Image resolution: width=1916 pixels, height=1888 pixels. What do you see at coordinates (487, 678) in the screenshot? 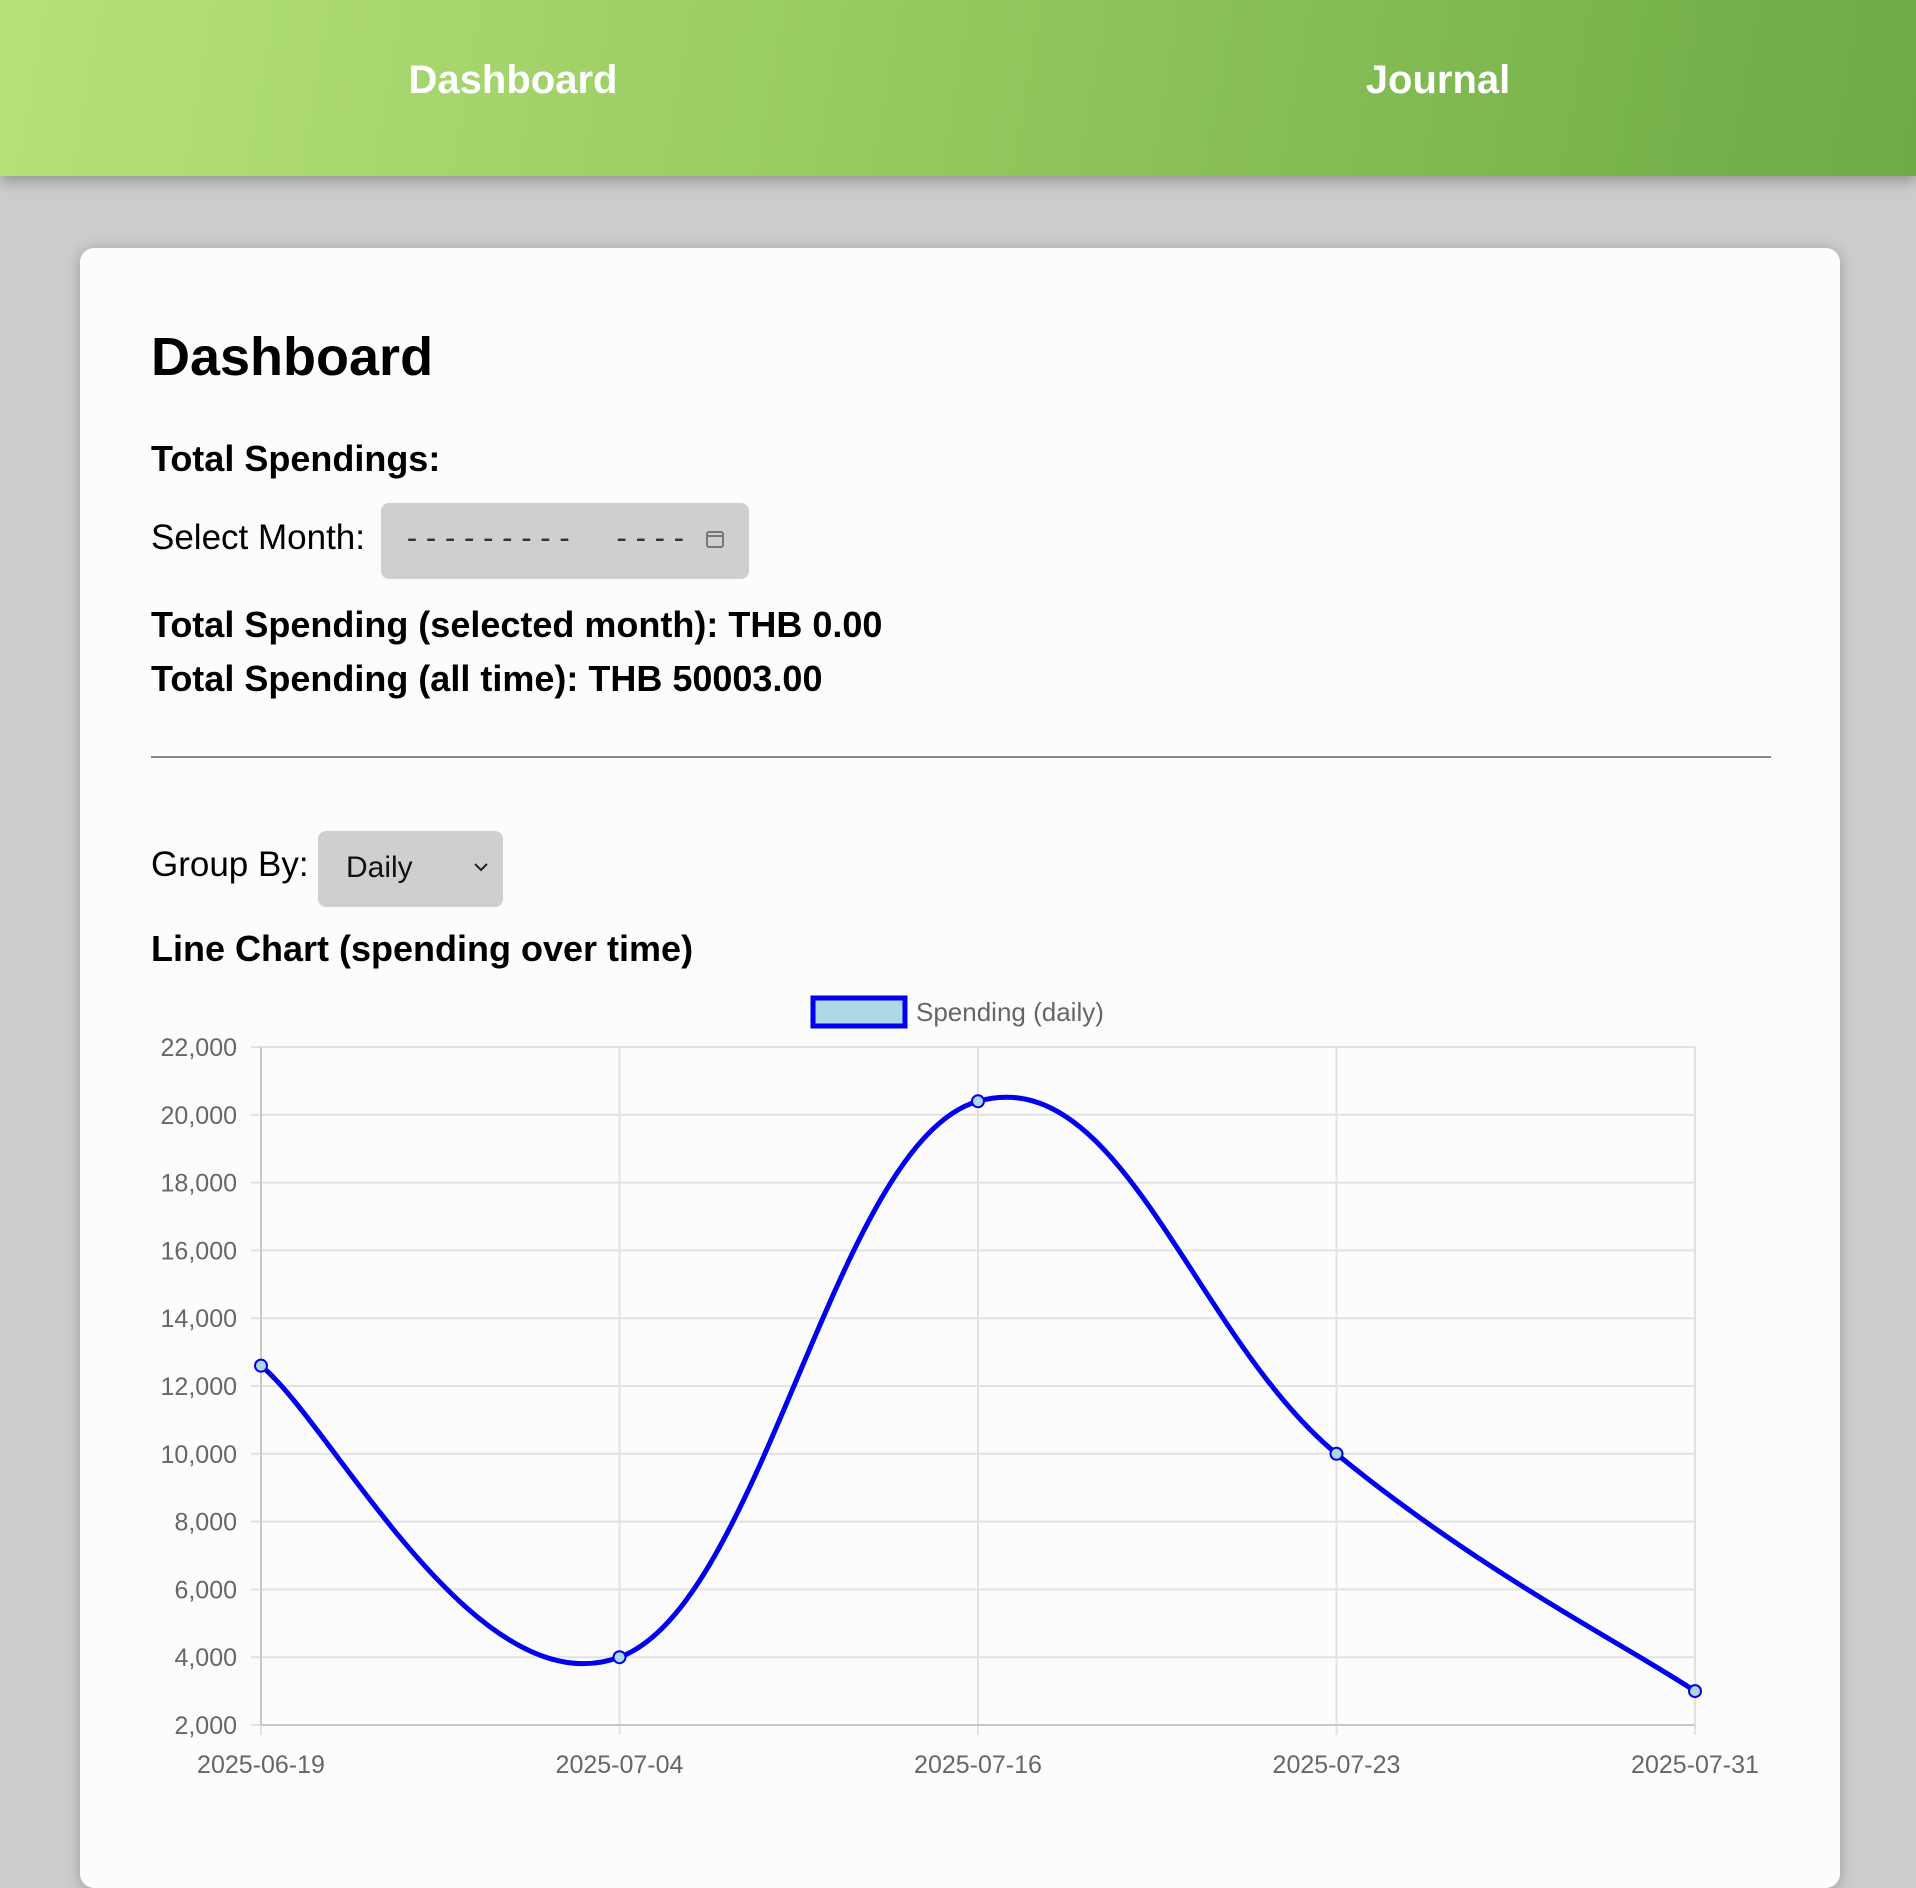
I see `total-spending-all-time: Total Spending (all time): THB 50003.00` at bounding box center [487, 678].